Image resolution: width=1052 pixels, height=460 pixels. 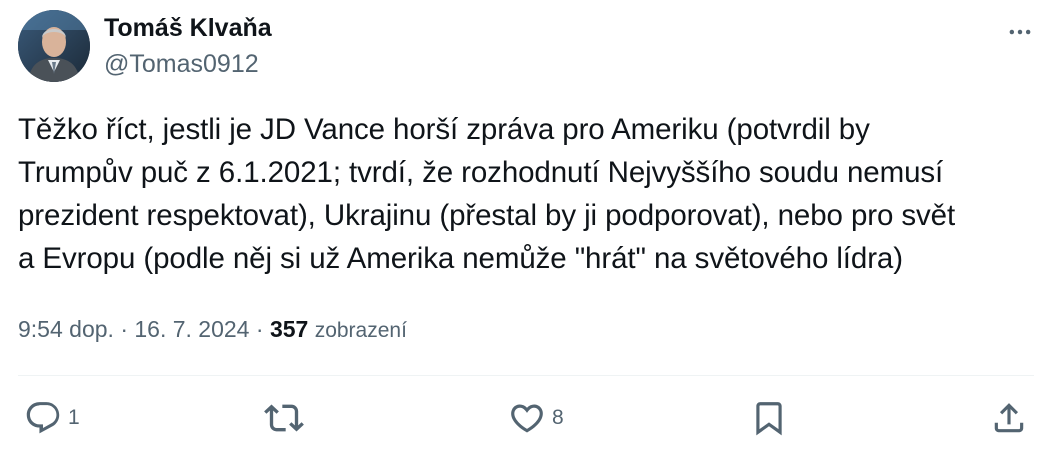 I want to click on retweet-button, so click(x=284, y=418).